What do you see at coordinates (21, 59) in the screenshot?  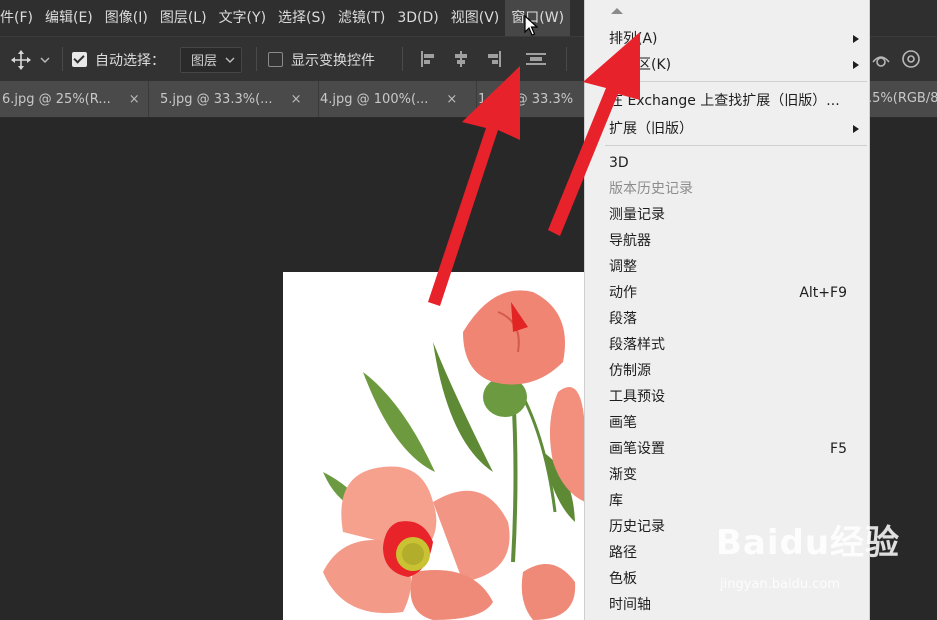 I see `move-icon` at bounding box center [21, 59].